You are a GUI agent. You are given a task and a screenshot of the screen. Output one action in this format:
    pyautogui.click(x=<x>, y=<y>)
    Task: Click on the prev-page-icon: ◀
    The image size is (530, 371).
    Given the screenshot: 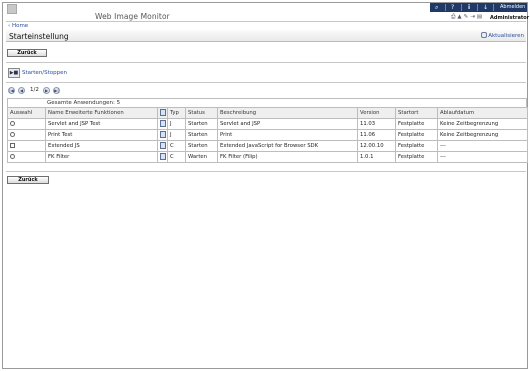 What is the action you would take?
    pyautogui.click(x=21, y=90)
    